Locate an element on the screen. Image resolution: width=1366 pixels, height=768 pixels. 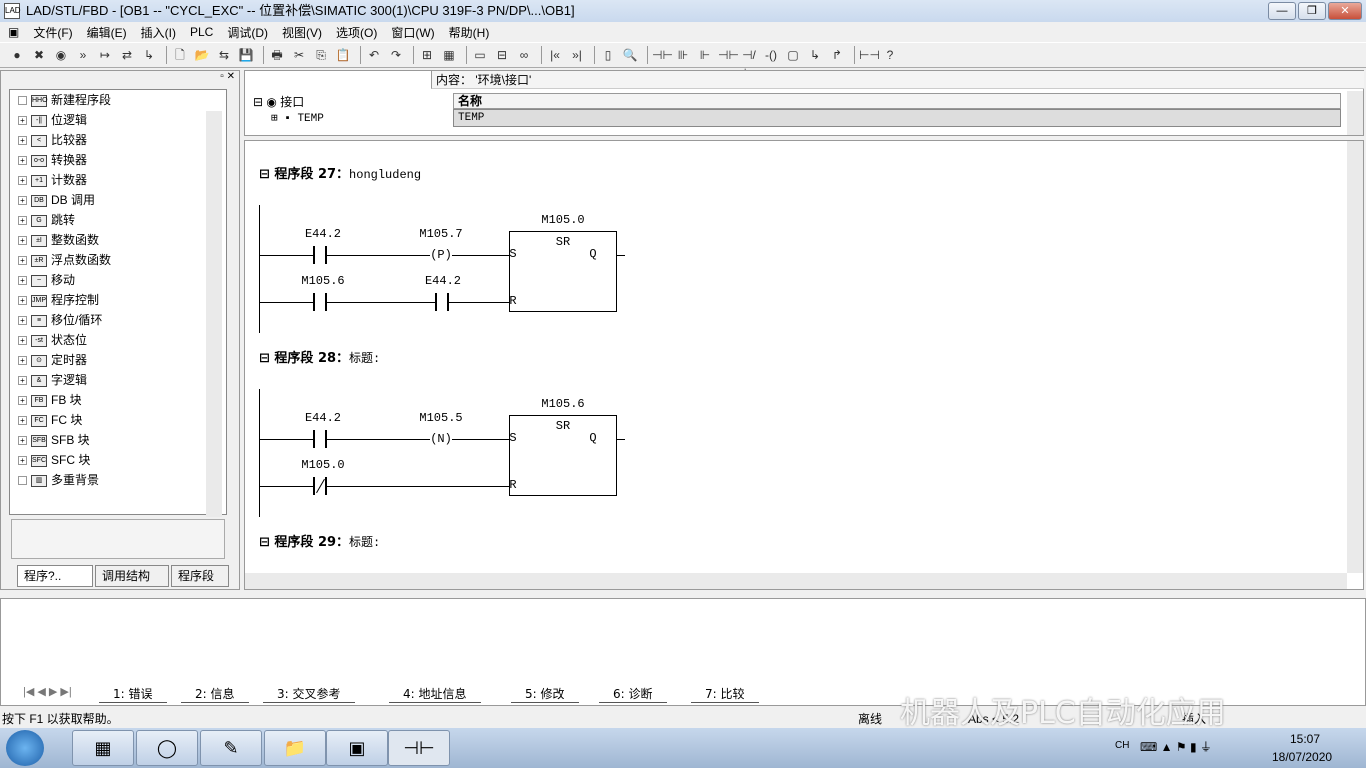
toolbar-button-icon: ↷ is located at coordinates (396, 55).